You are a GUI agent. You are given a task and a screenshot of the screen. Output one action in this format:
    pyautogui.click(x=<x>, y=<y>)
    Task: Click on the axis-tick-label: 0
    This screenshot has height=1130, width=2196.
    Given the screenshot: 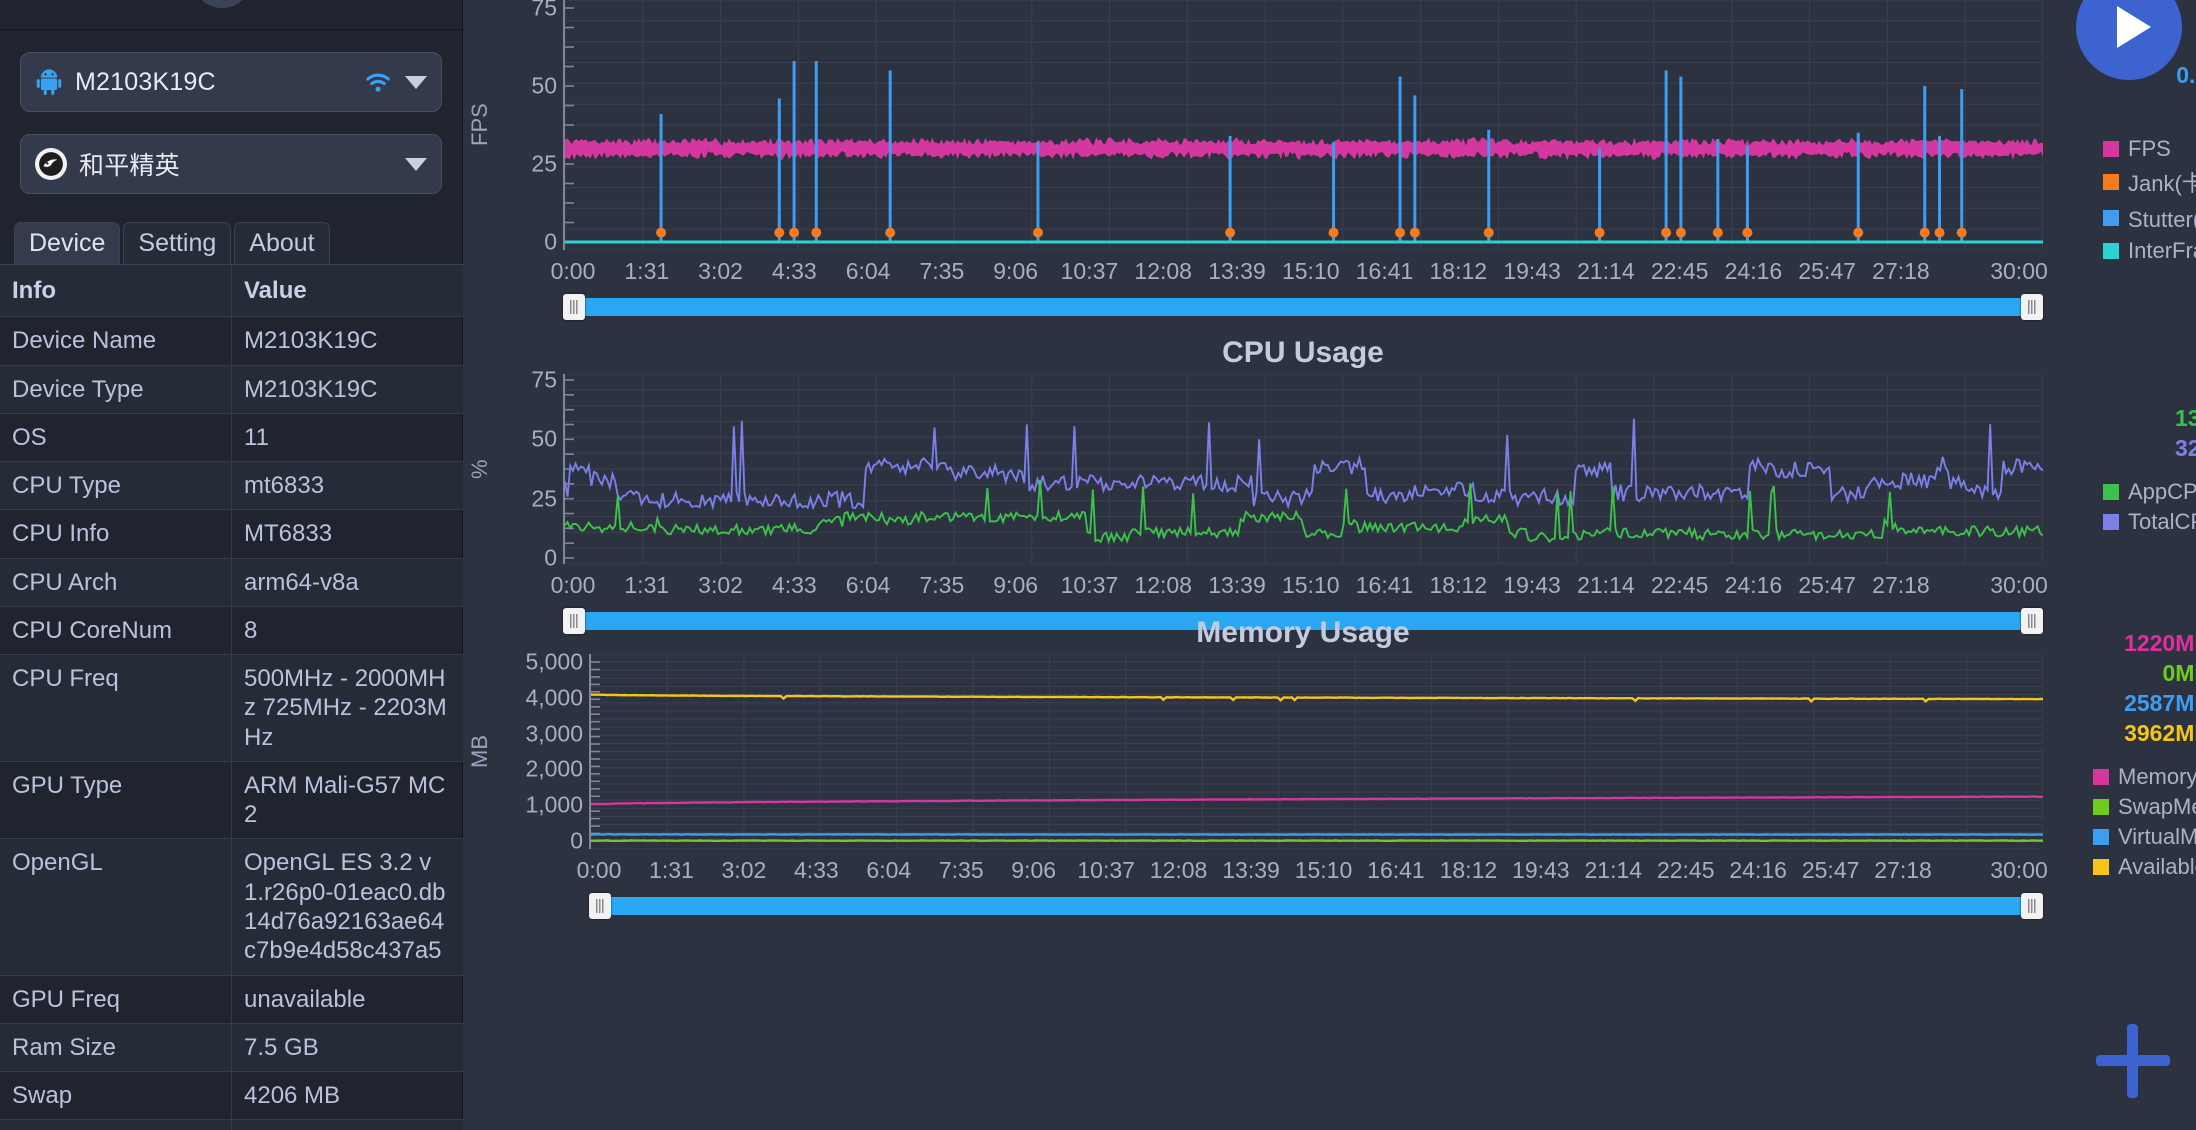 What is the action you would take?
    pyautogui.click(x=576, y=840)
    